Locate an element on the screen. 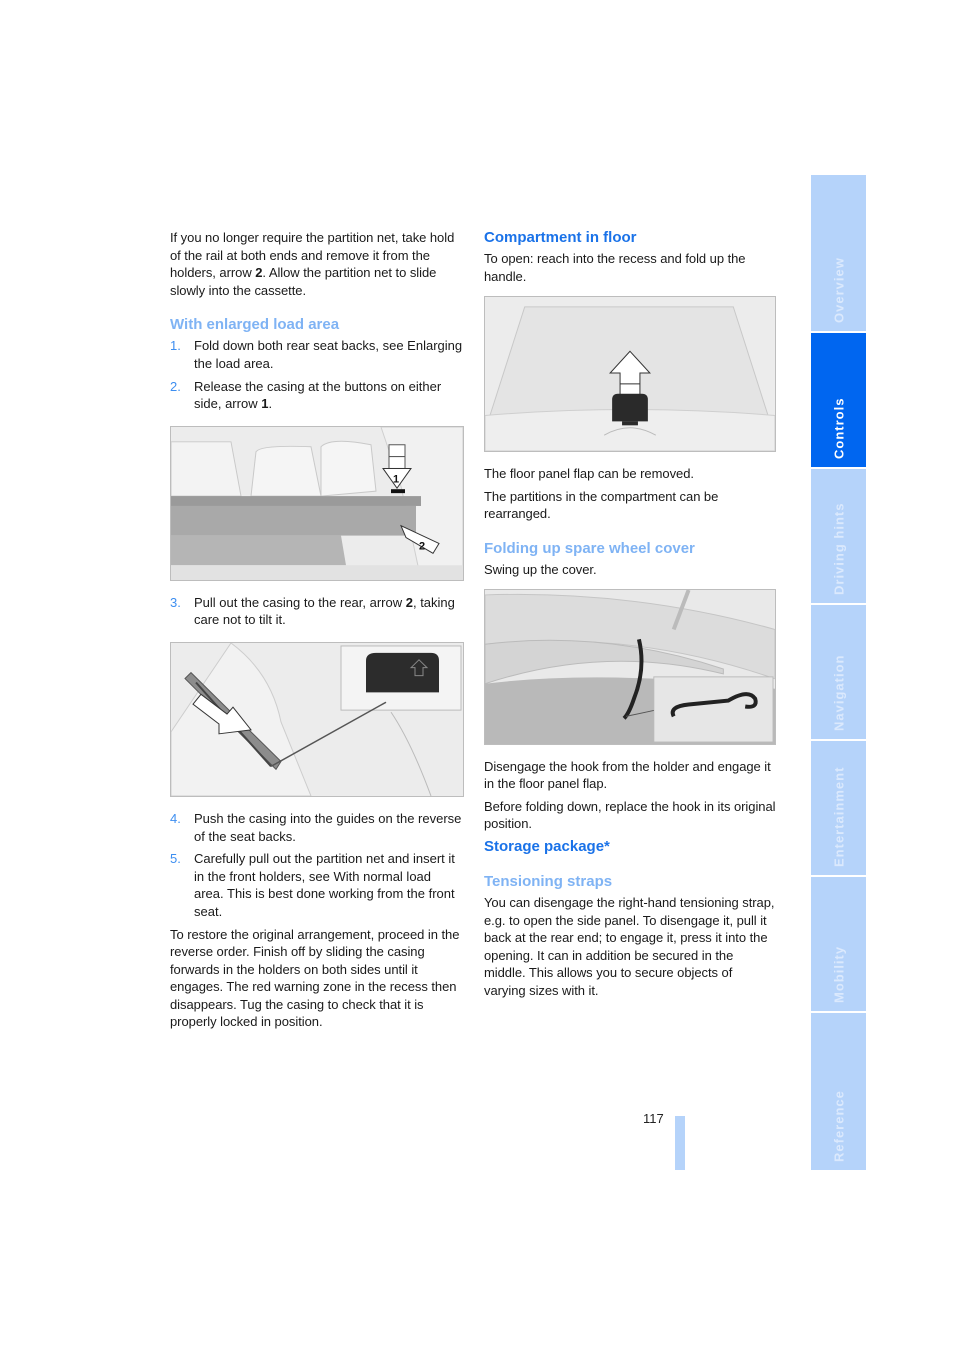 The width and height of the screenshot is (954, 1351). arrow-label-2: 2 is located at coordinates (422, 546).